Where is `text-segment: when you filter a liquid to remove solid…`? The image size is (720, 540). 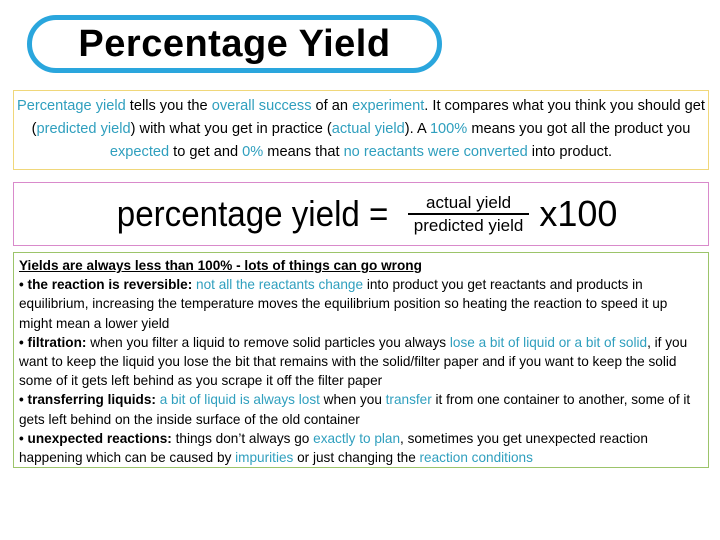
text-segment: when you filter a liquid to remove solid… is located at coordinates (268, 342).